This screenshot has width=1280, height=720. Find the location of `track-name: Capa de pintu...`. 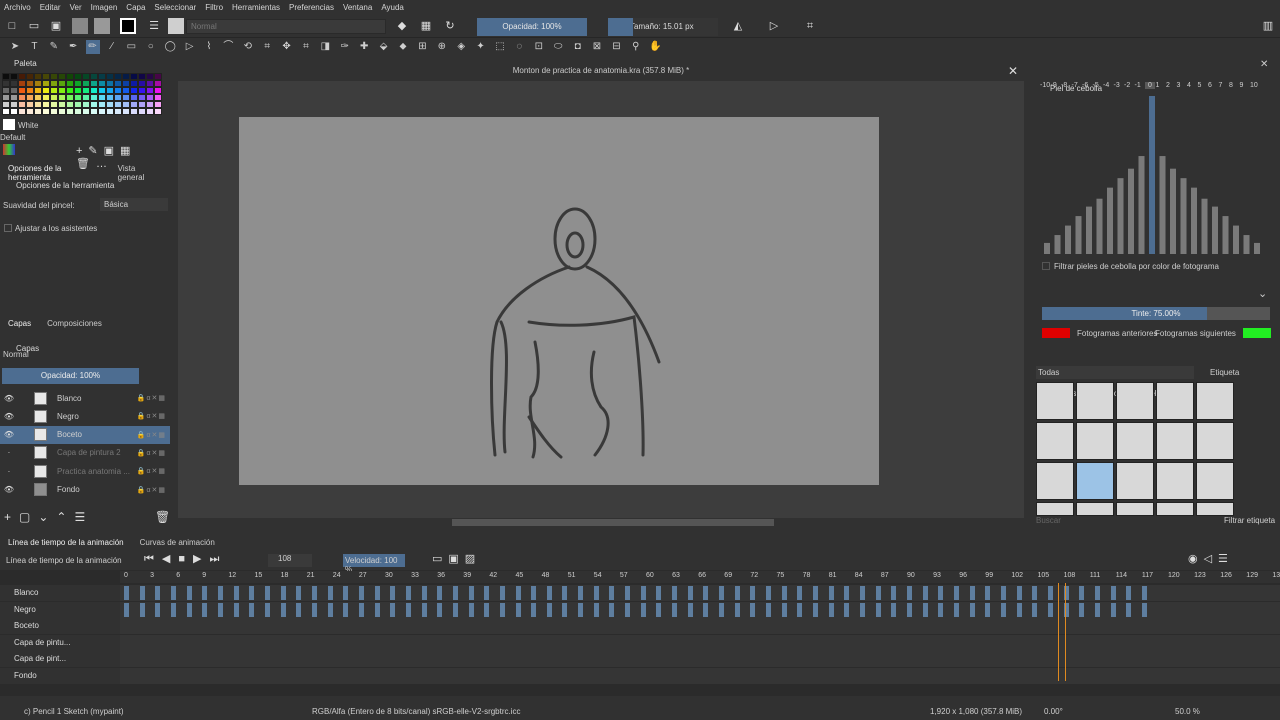

track-name: Capa de pintu... is located at coordinates (60, 642).